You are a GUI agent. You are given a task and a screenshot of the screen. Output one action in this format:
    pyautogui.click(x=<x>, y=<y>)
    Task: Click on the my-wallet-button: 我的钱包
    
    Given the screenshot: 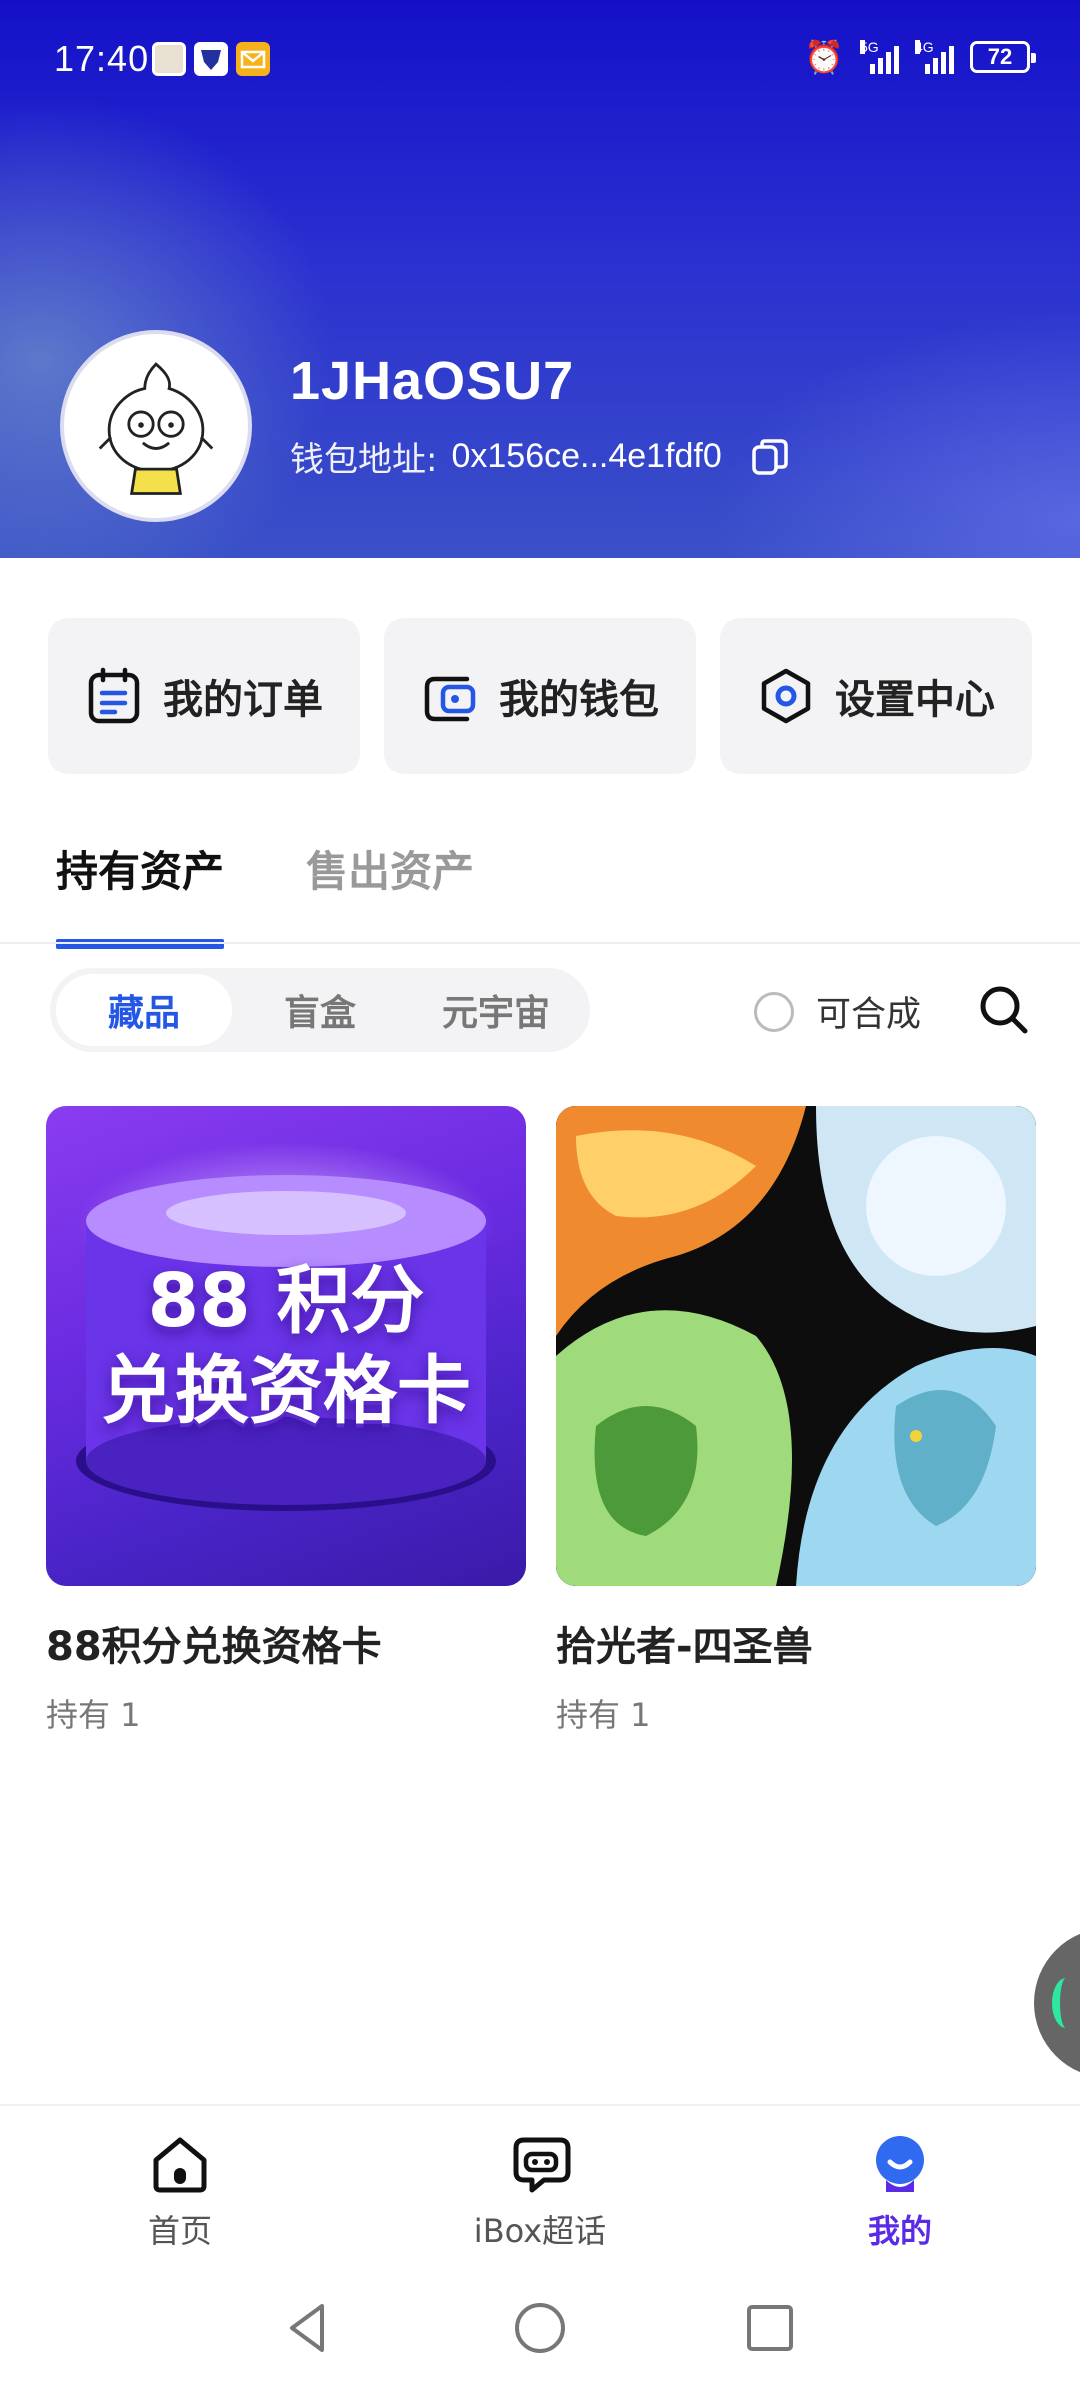 What is the action you would take?
    pyautogui.click(x=540, y=696)
    